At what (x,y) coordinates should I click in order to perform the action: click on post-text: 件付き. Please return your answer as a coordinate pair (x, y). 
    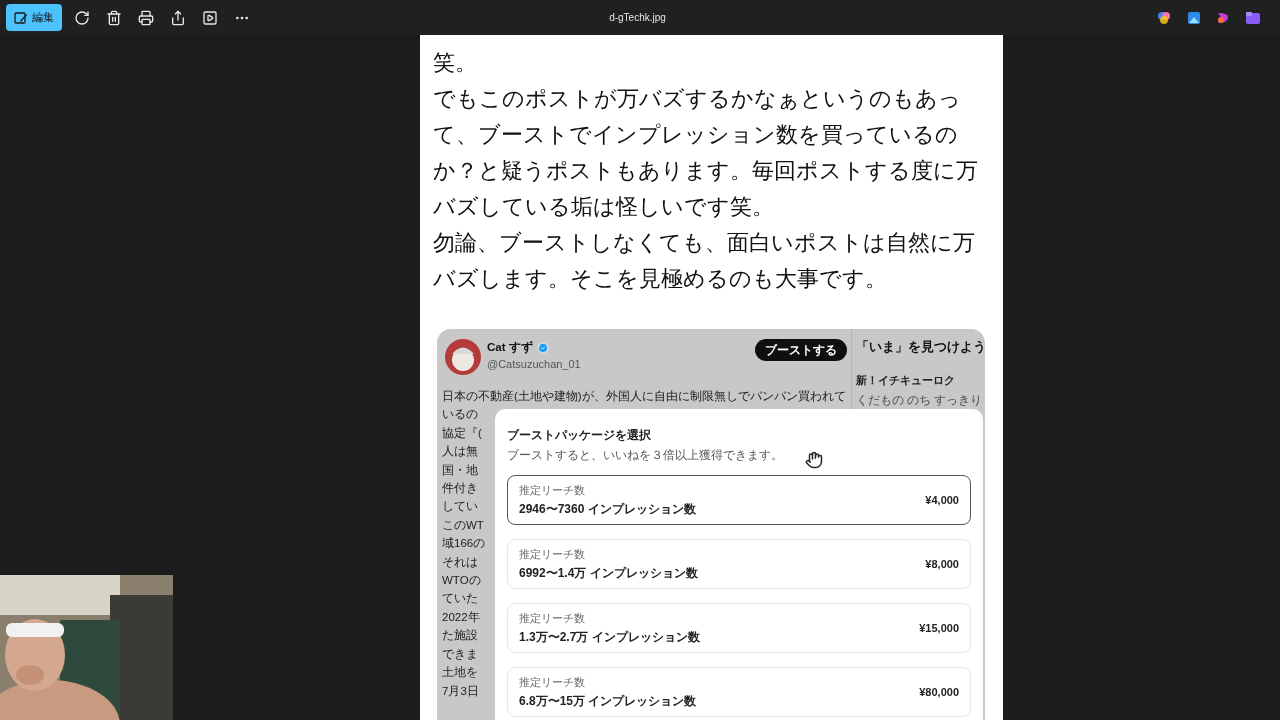
    Looking at the image, I should click on (460, 489).